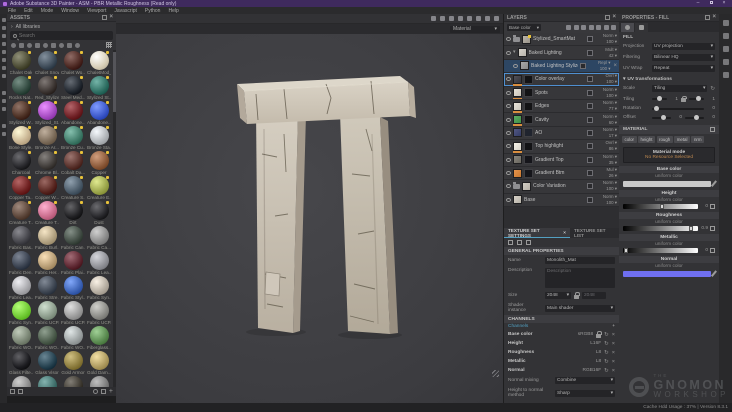  I want to click on camera-capture-icon, so click(460, 18).